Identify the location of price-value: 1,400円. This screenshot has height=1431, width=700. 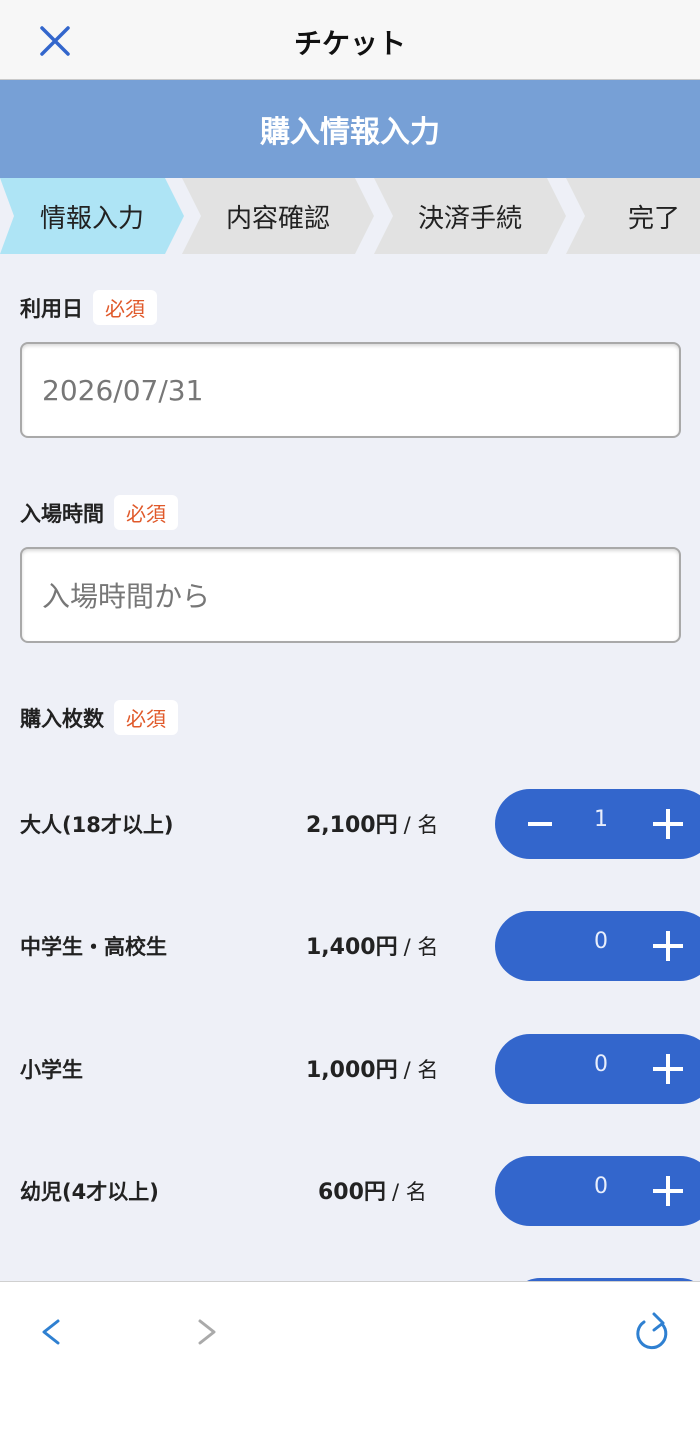
(352, 947).